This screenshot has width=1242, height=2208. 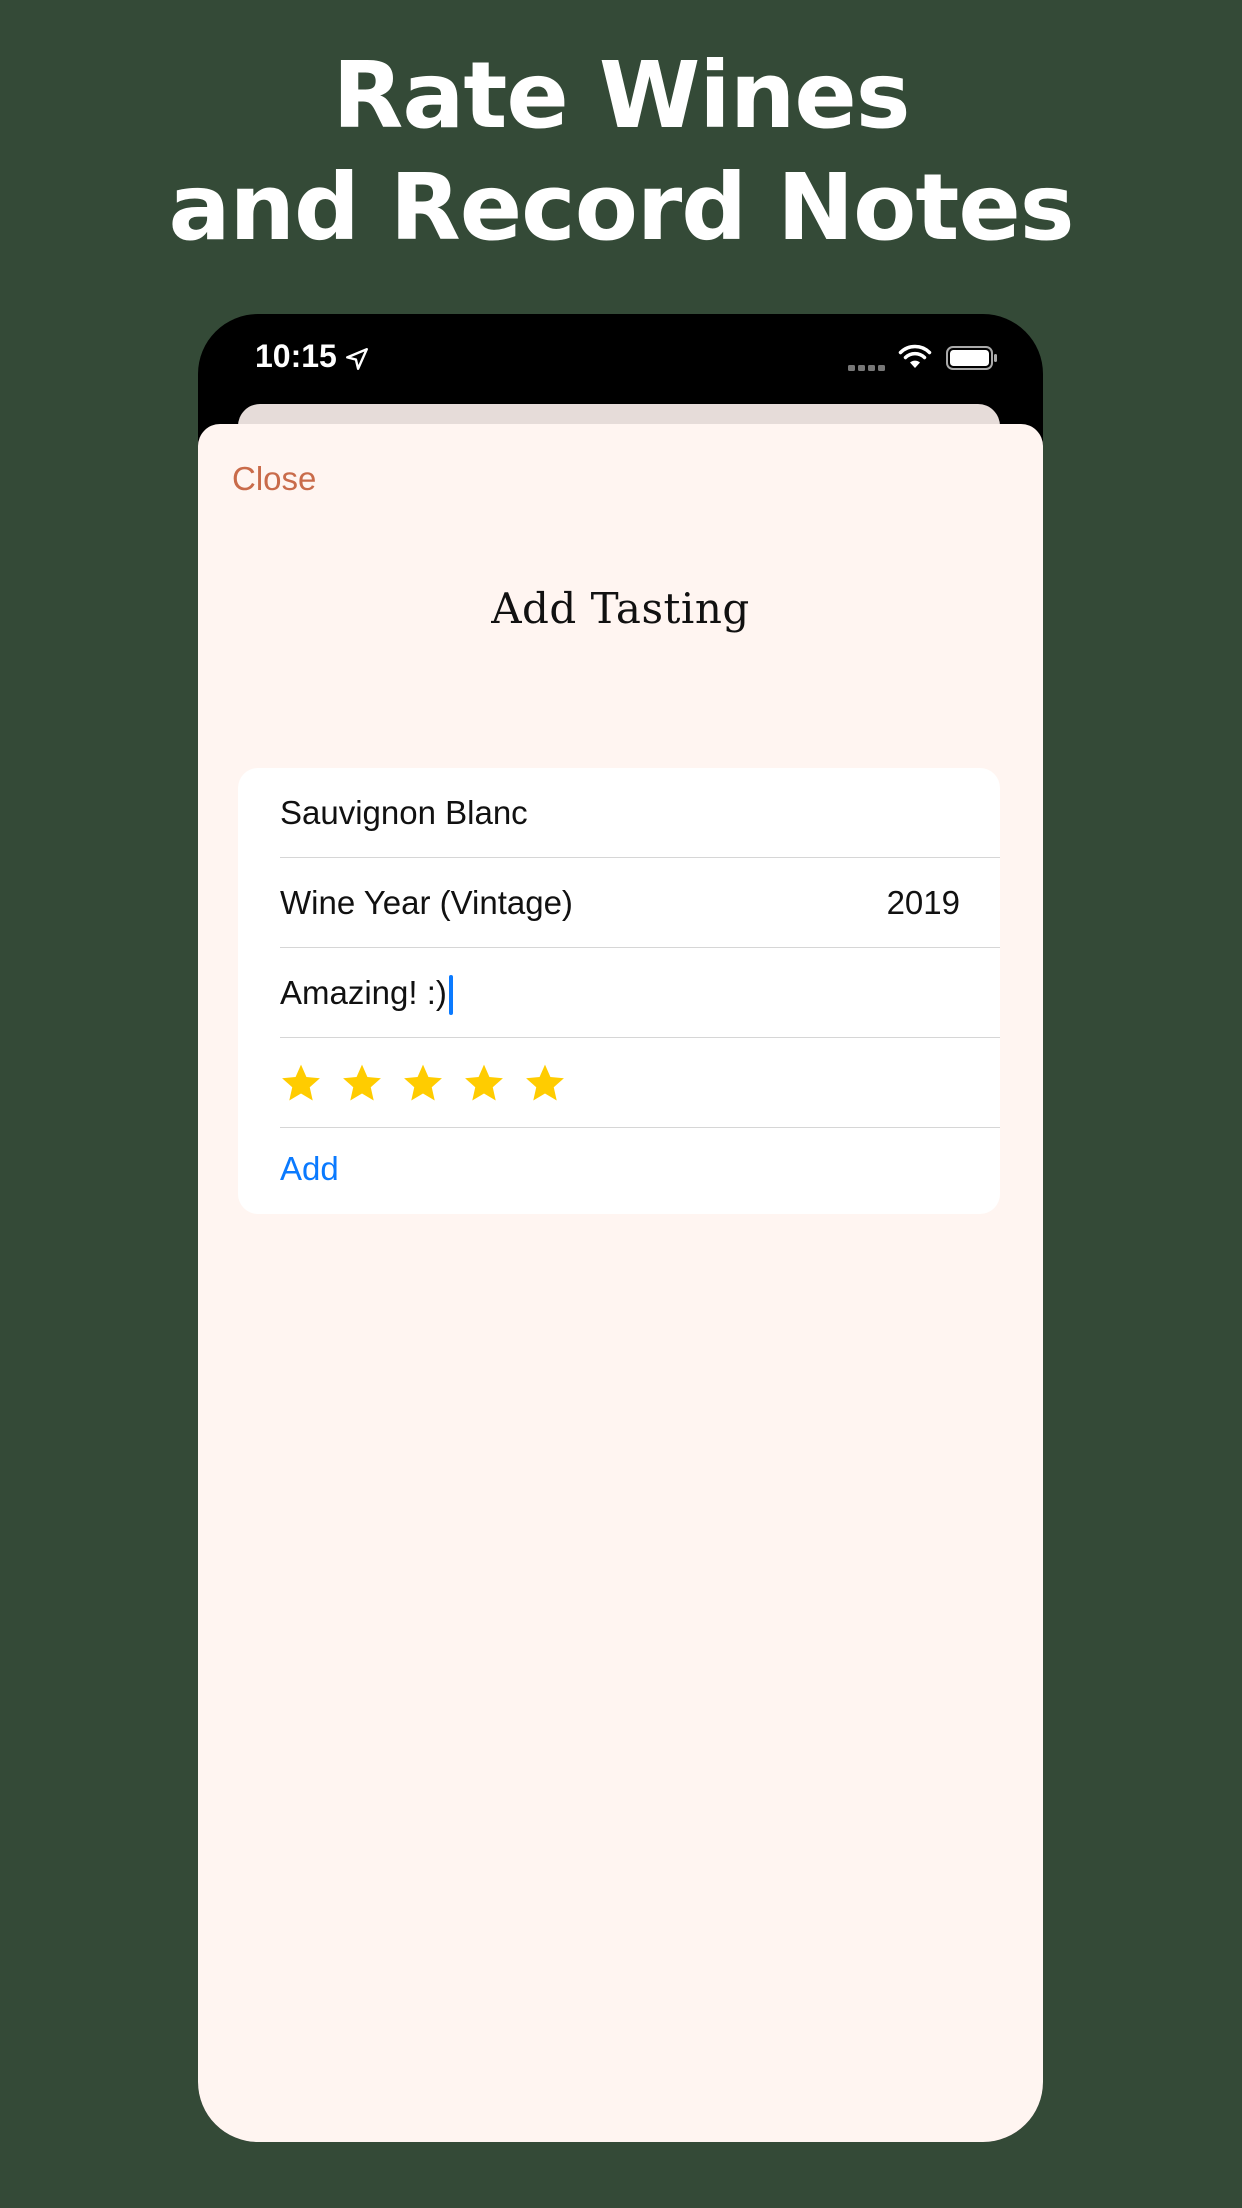 What do you see at coordinates (426, 902) in the screenshot?
I see `vintage-label: Wine Year (Vintage)` at bounding box center [426, 902].